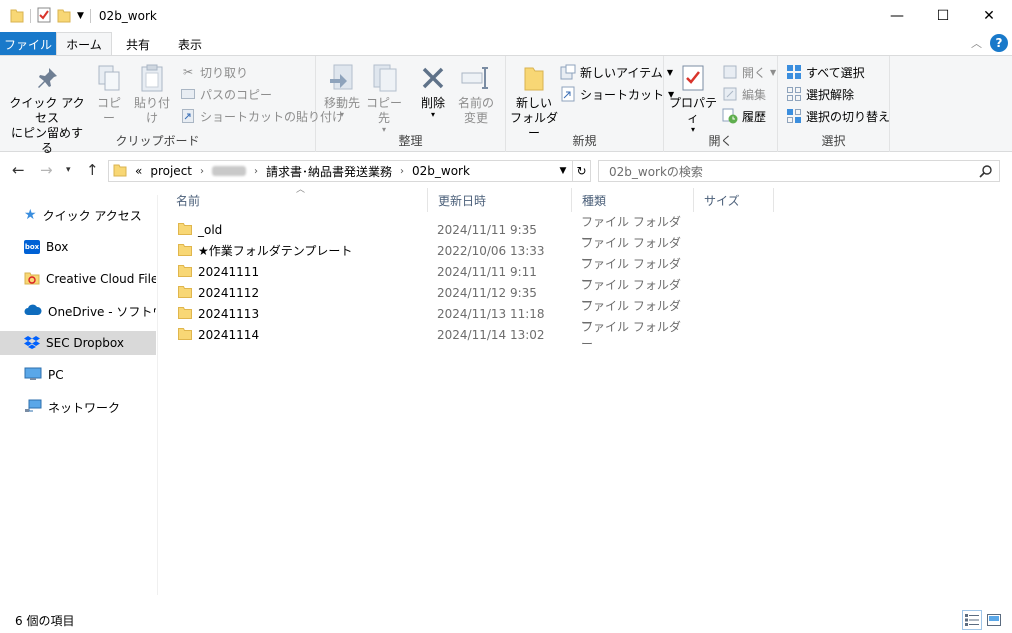 The image size is (1012, 633). What do you see at coordinates (92, 170) in the screenshot?
I see `up-arrow-icon: ↑` at bounding box center [92, 170].